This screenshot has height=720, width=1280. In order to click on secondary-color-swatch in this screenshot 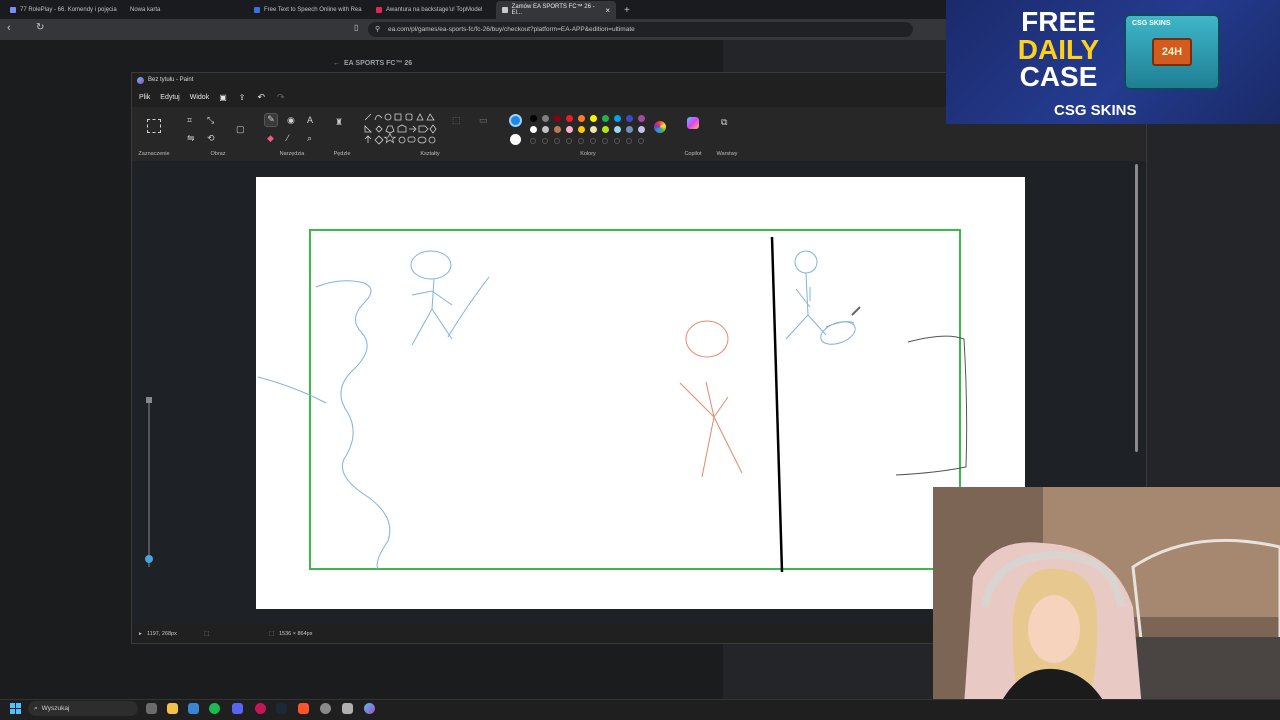, I will do `click(515, 139)`.